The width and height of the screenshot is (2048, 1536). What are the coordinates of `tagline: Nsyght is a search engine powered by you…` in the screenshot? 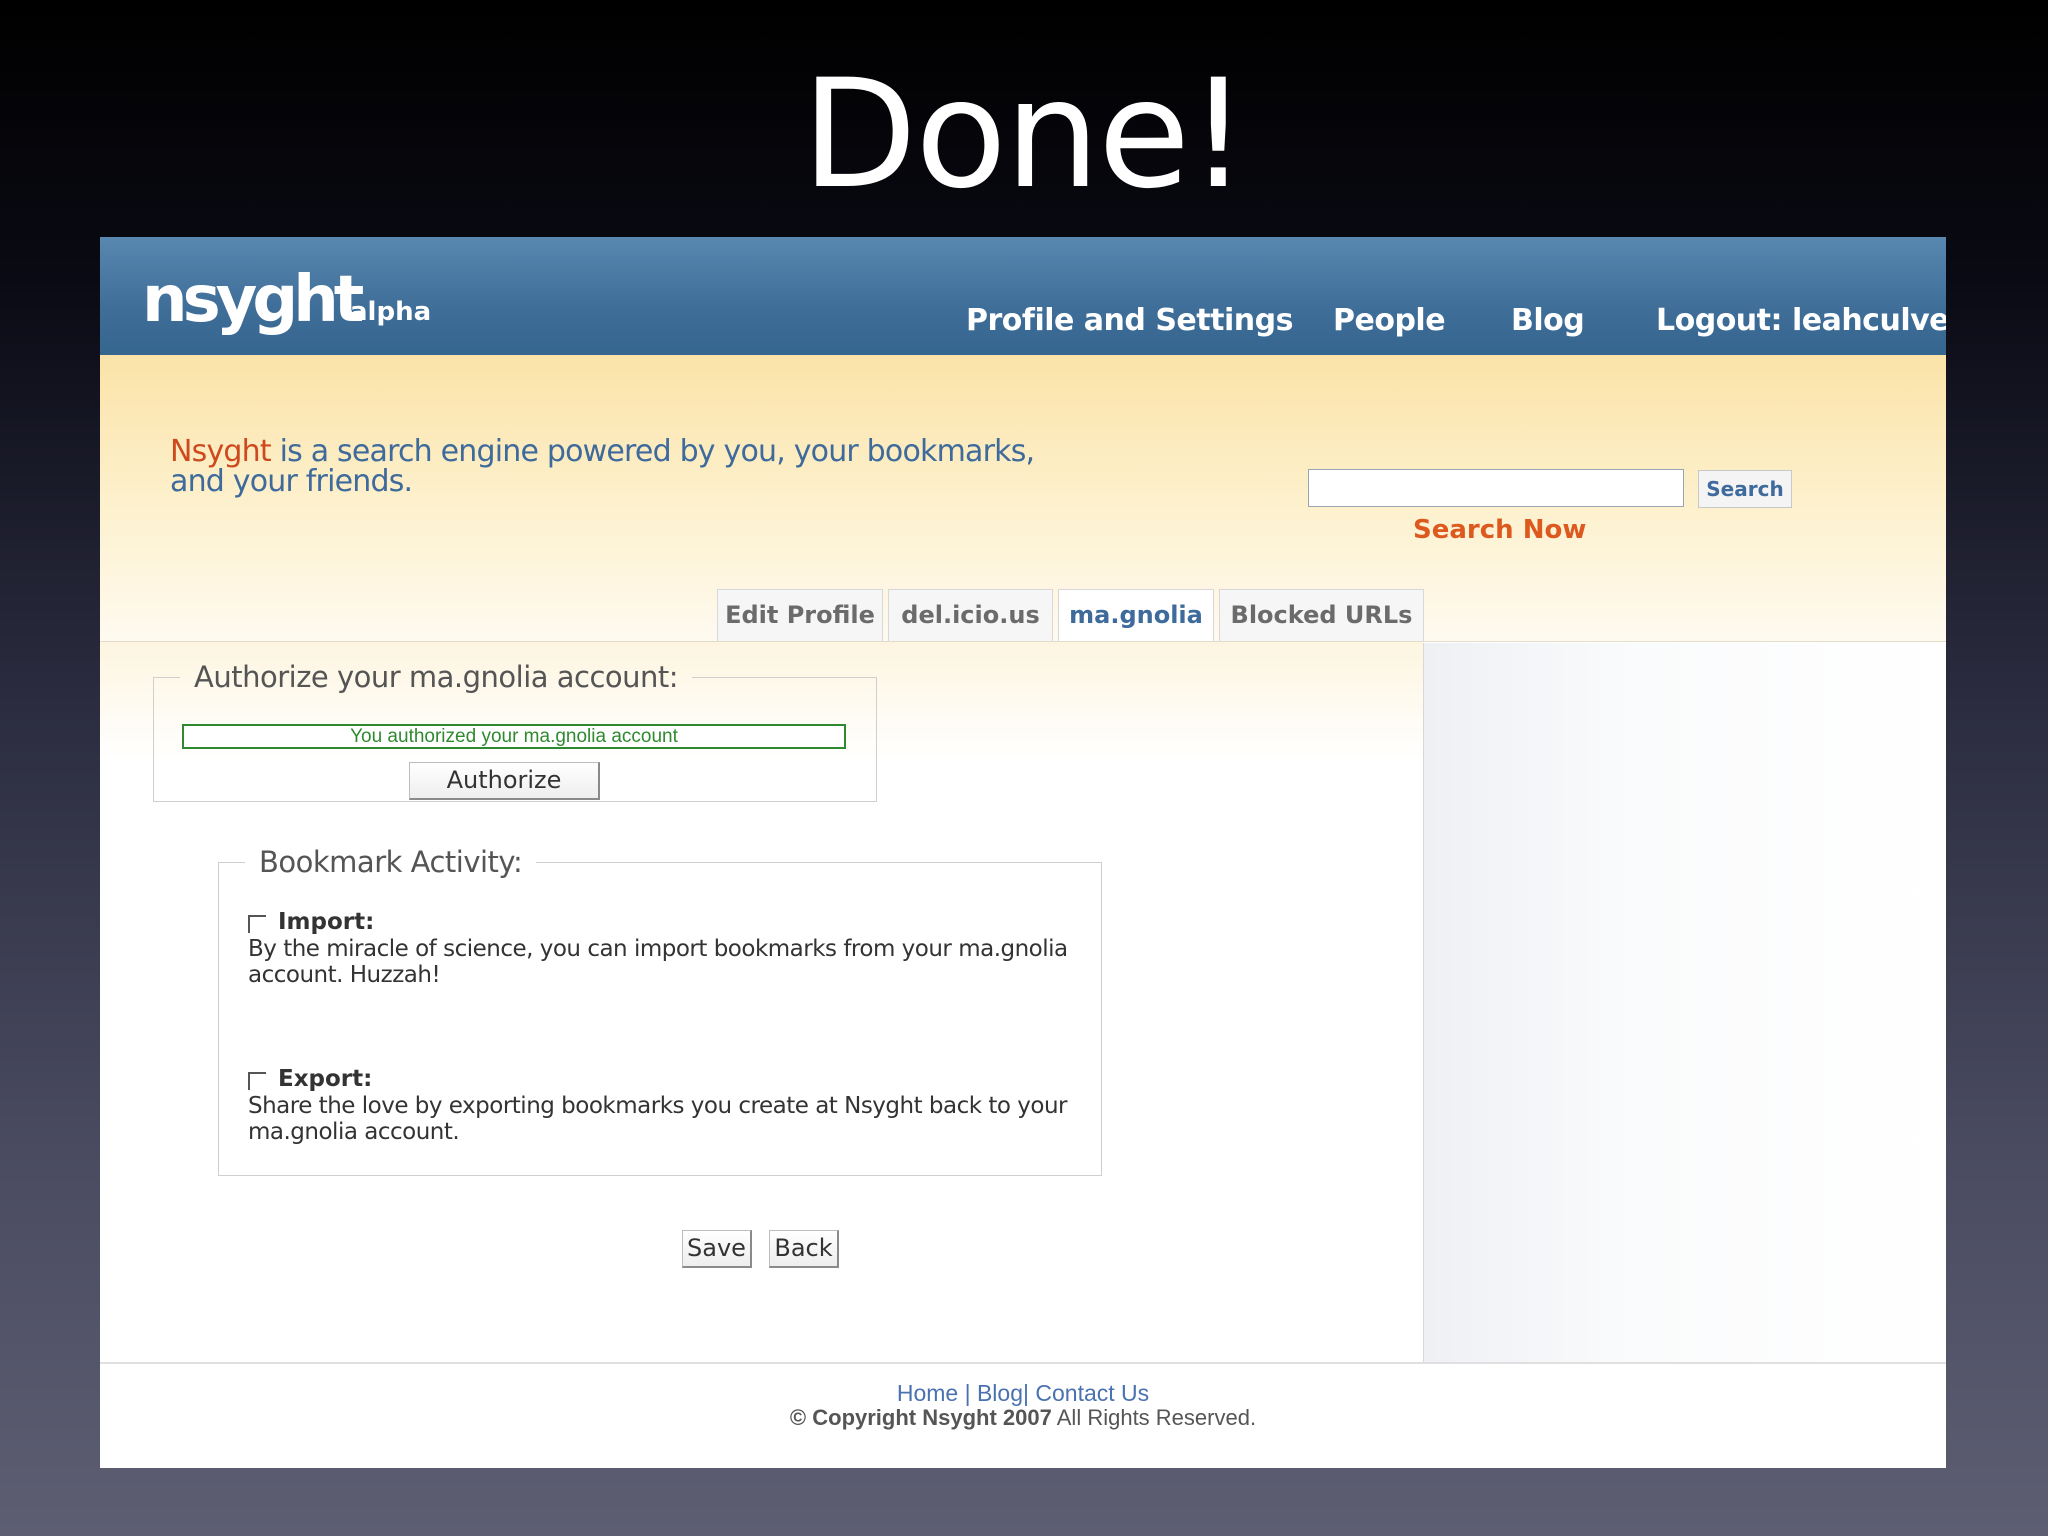 It's located at (620, 467).